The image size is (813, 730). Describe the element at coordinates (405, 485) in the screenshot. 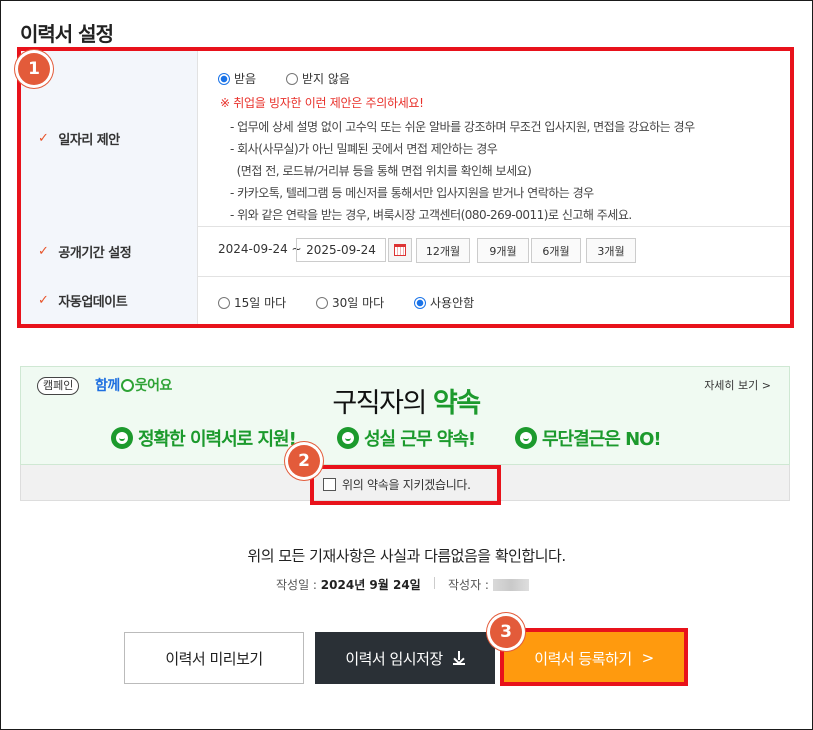

I see `highlight-box-promise` at that location.